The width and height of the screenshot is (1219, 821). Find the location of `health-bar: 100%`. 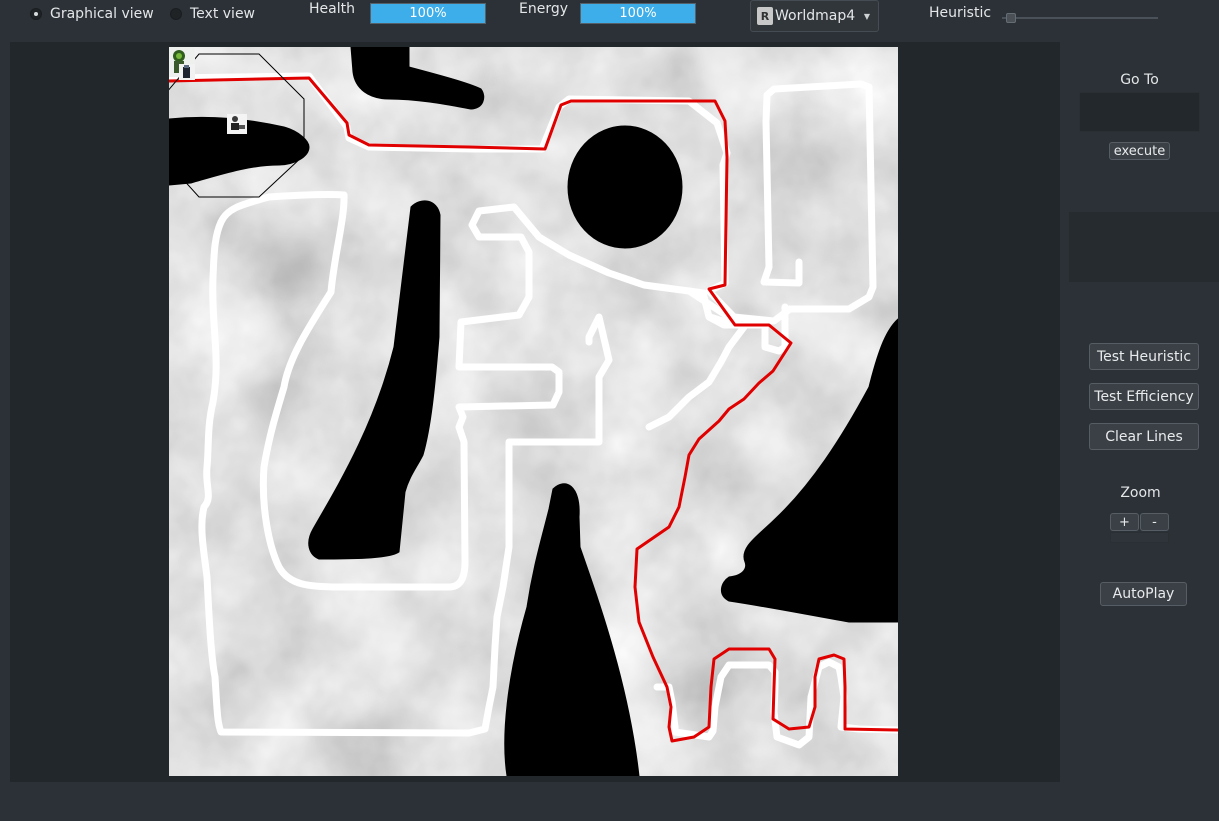

health-bar: 100% is located at coordinates (428, 13).